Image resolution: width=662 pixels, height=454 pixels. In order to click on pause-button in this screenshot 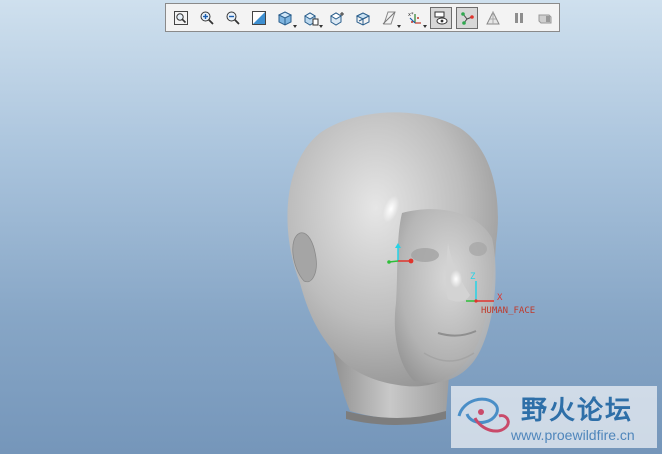, I will do `click(519, 18)`.